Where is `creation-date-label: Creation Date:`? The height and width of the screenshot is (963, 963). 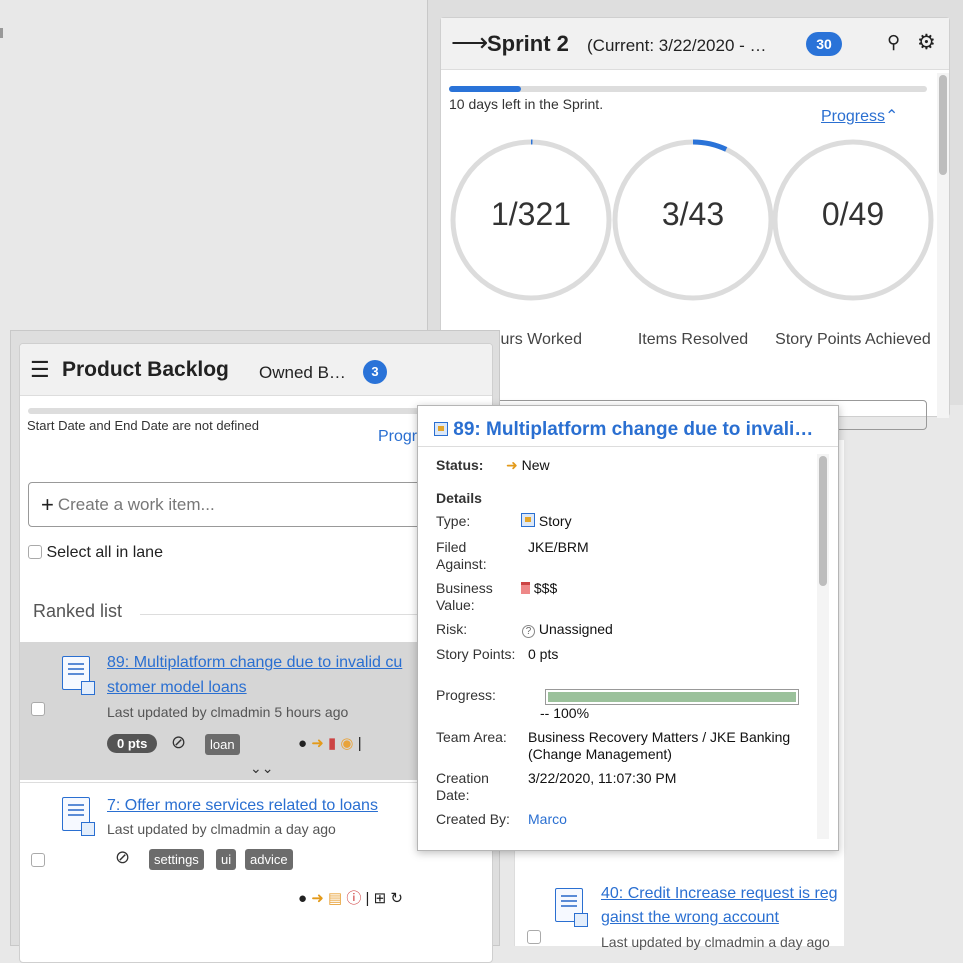
creation-date-label: Creation Date: is located at coordinates (462, 786).